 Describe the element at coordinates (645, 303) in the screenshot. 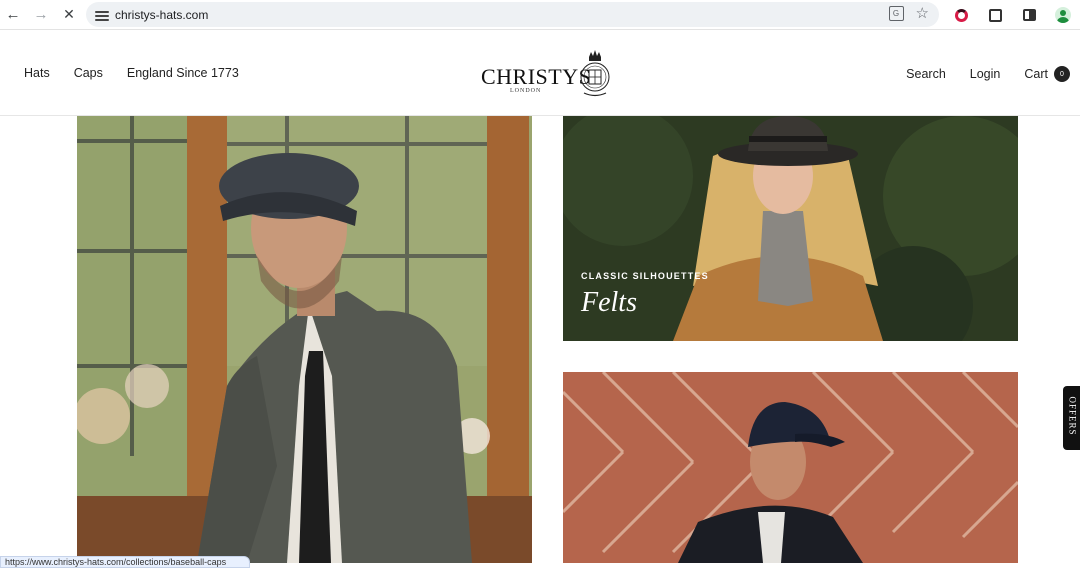

I see `felts-title: Felts` at that location.